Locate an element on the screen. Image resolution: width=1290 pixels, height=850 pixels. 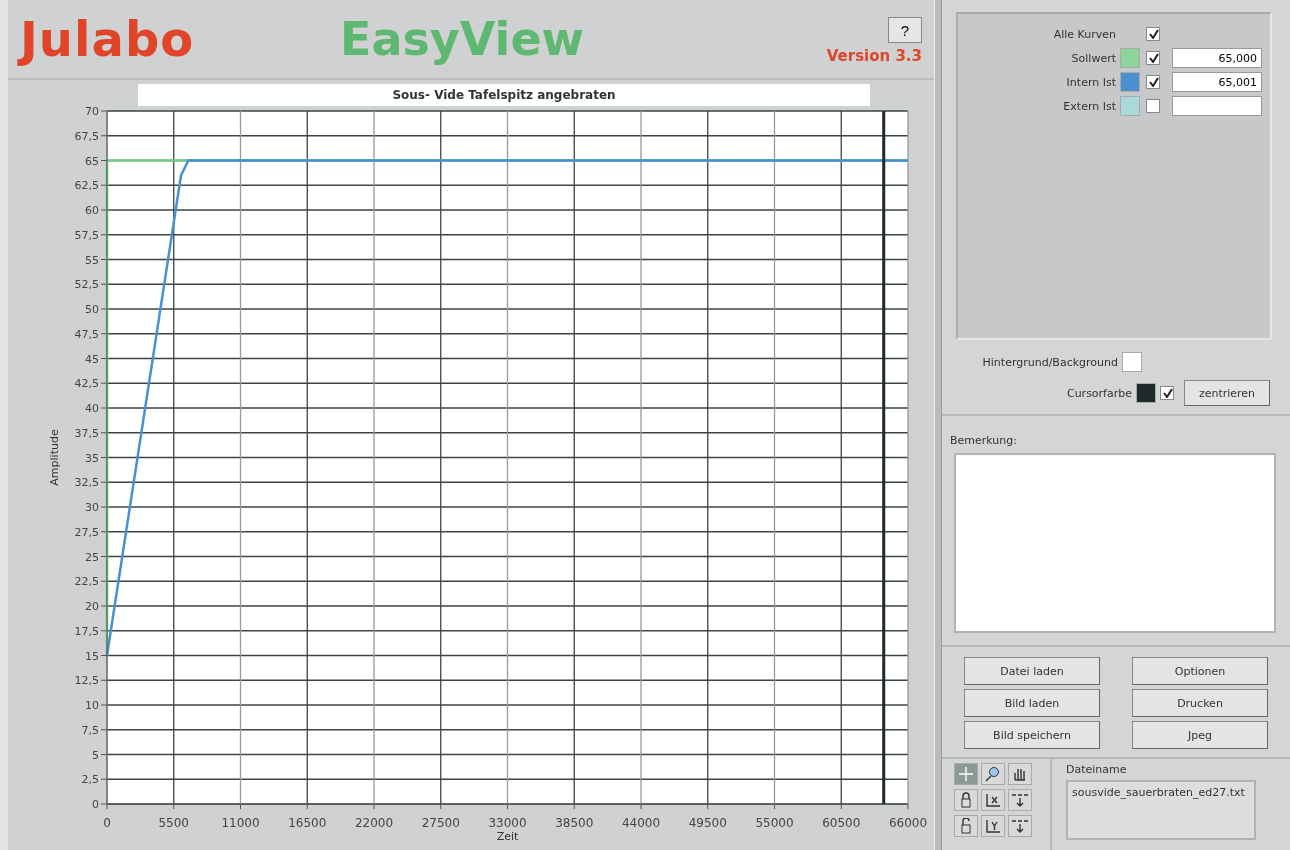
axis-title: Amplitude is located at coordinates (54, 457).